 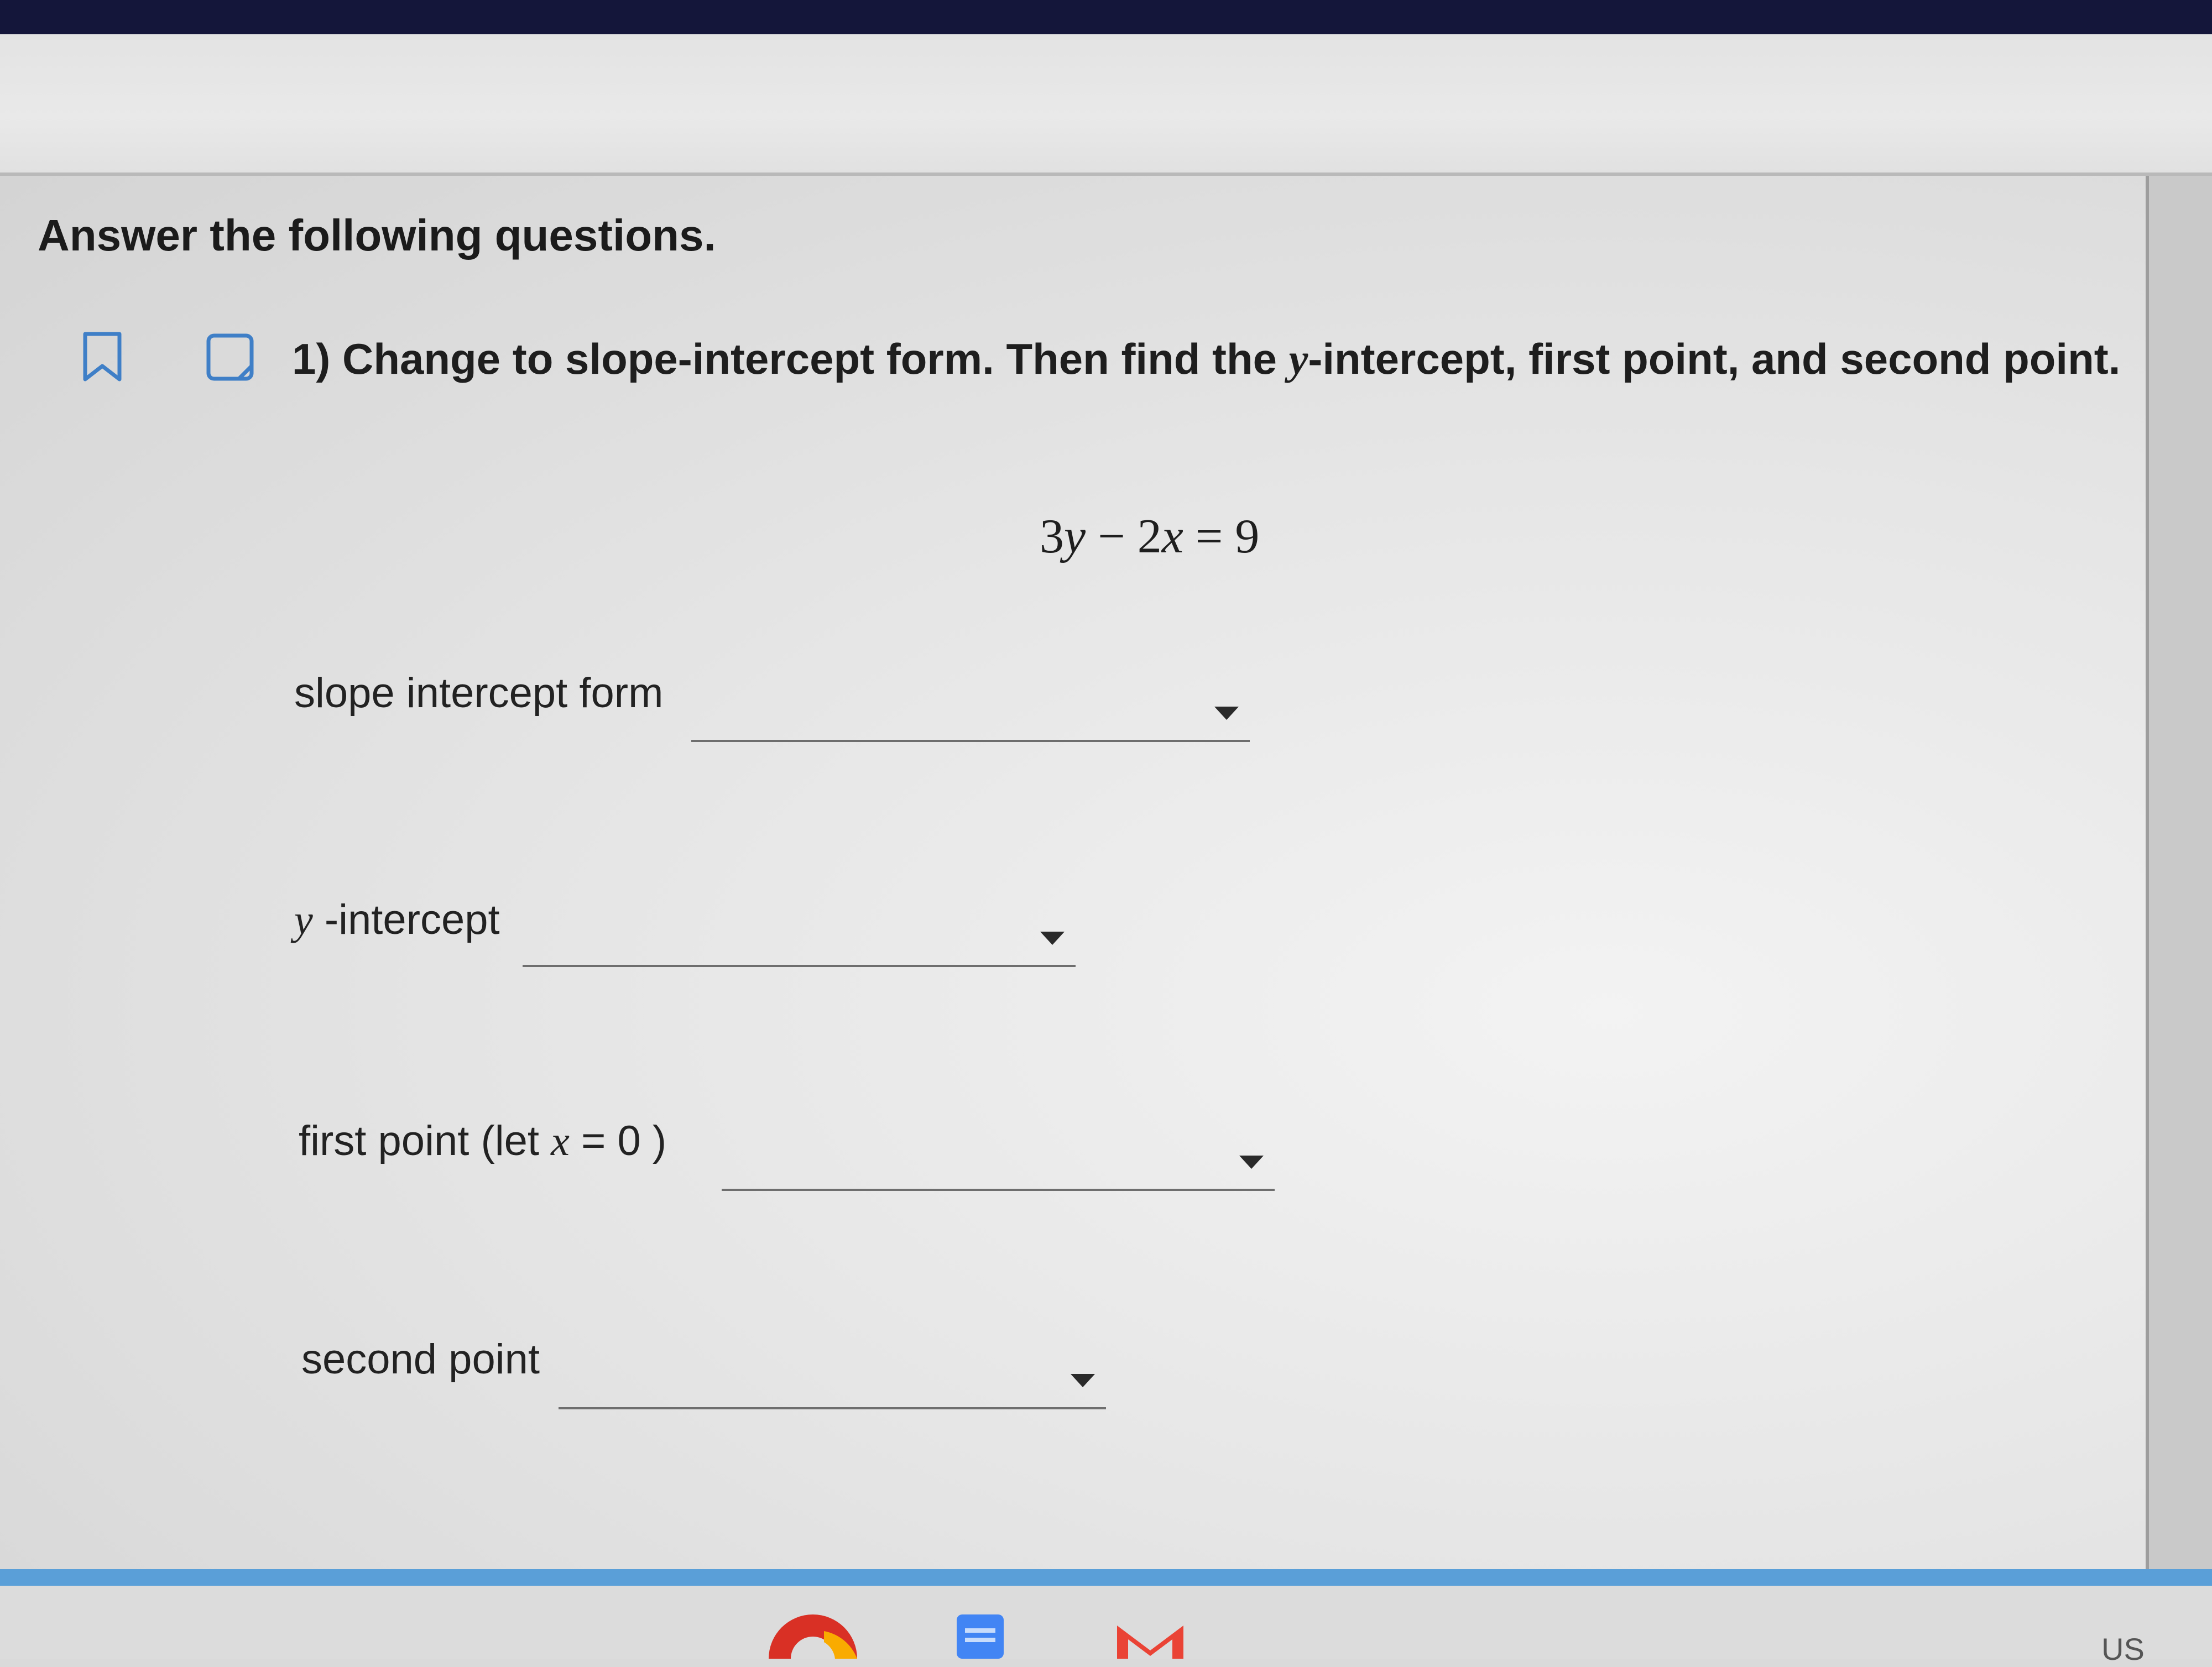 I want to click on slope-intercept-label: slope intercept form, so click(x=479, y=693).